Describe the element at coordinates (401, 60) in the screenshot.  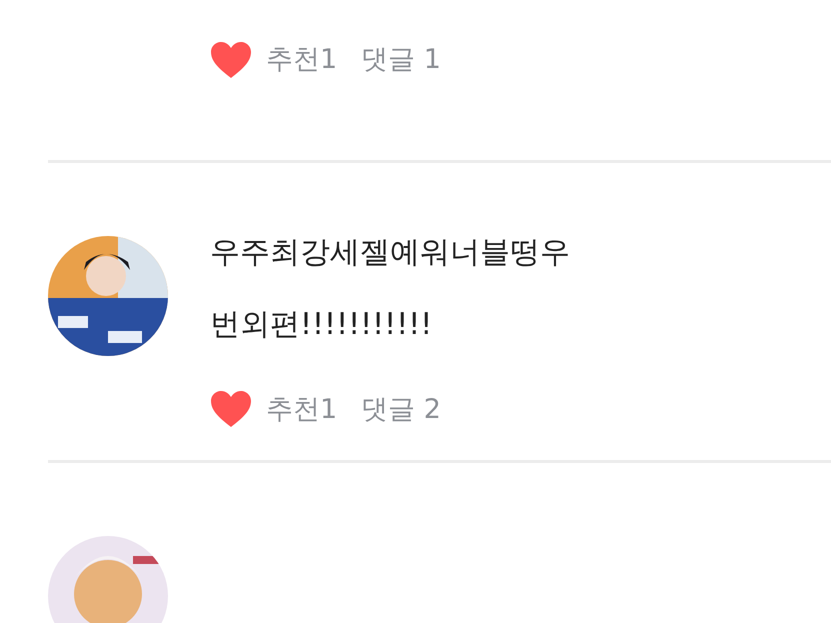
I see `comment-count: 댓글 1` at that location.